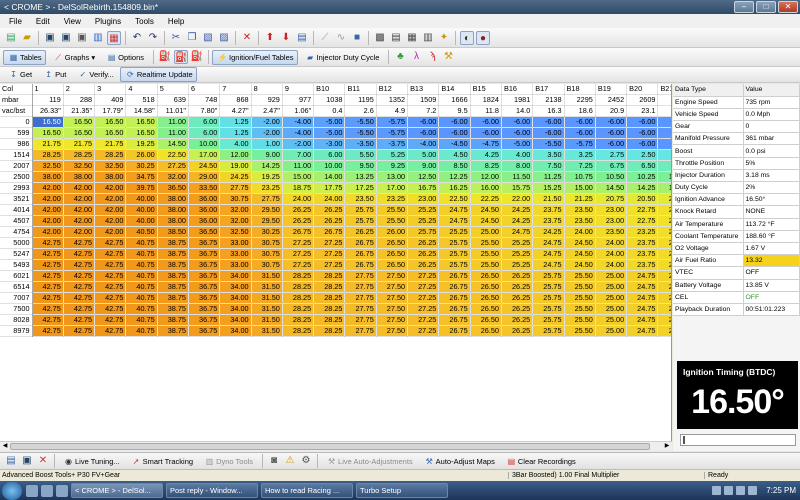 This screenshot has width=800, height=500. What do you see at coordinates (298, 177) in the screenshot?
I see `table-cell: 15.00` at bounding box center [298, 177].